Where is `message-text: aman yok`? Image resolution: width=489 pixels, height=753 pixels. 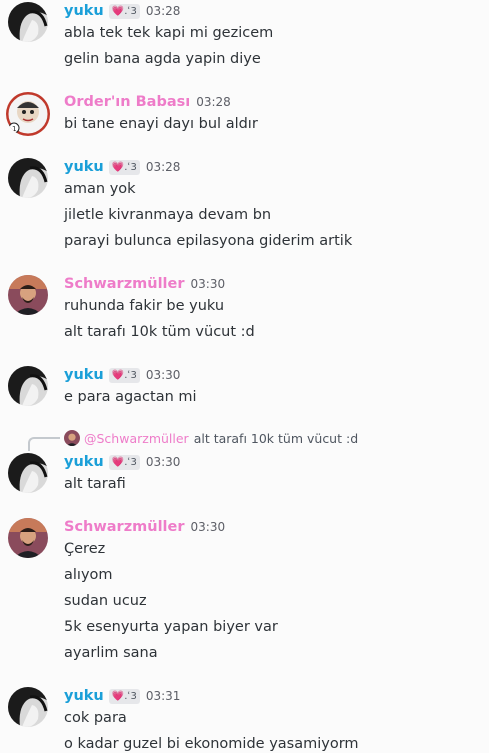 message-text: aman yok is located at coordinates (100, 189).